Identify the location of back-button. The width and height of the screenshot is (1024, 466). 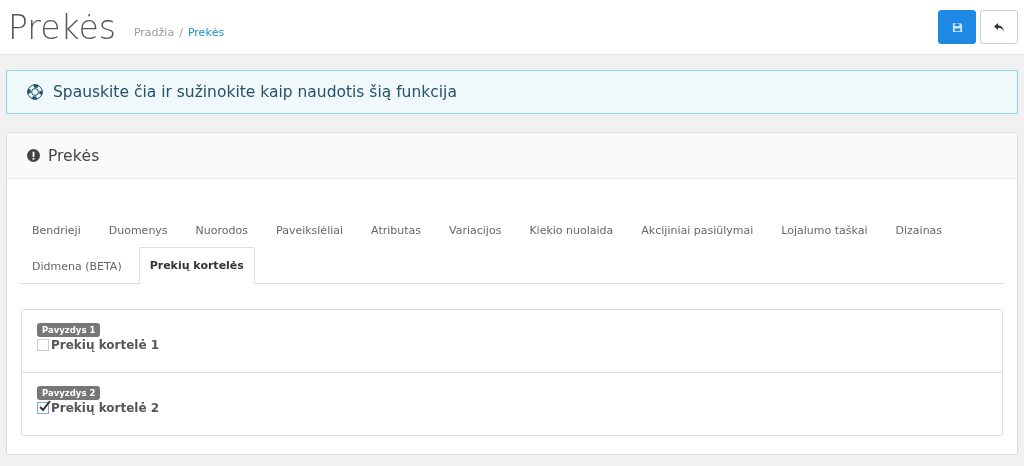
(999, 27).